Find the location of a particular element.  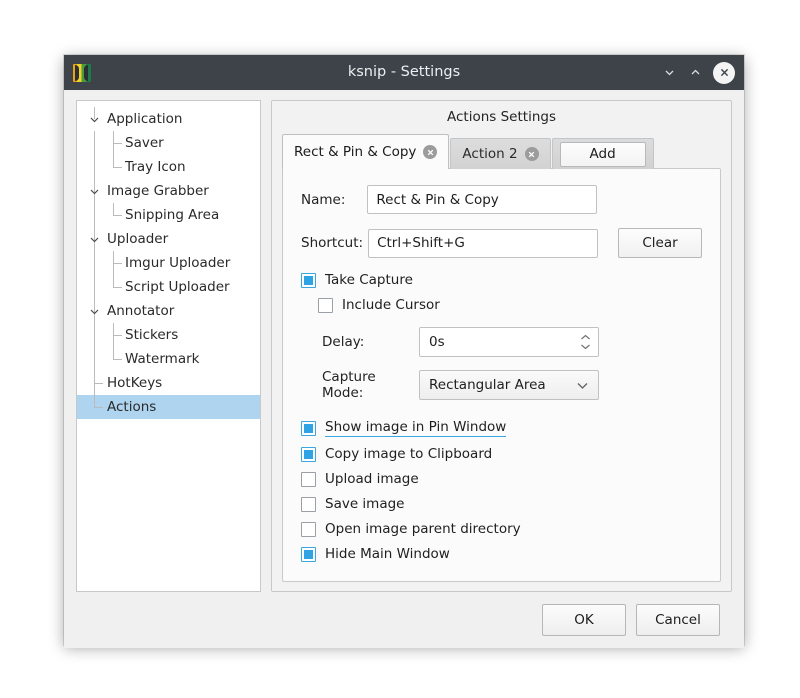

sidebar-item-label: Stickers is located at coordinates (152, 335).